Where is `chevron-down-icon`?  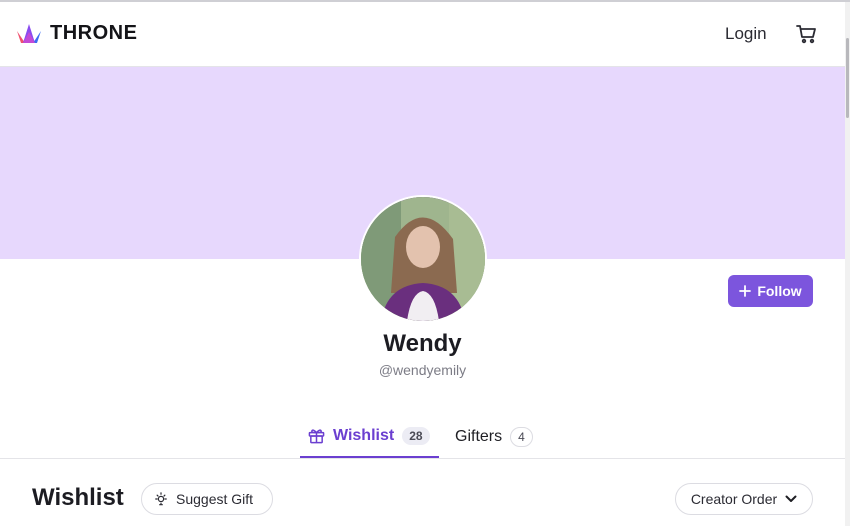 chevron-down-icon is located at coordinates (791, 498).